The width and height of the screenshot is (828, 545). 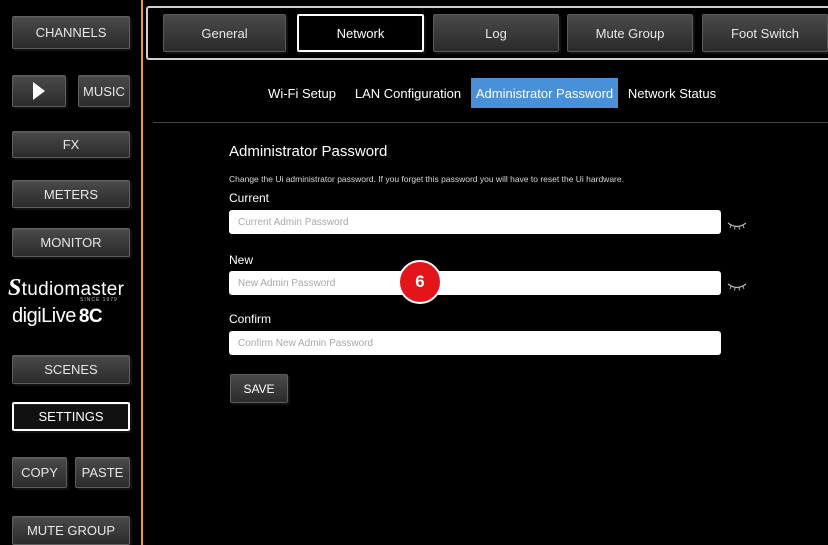 I want to click on paste-button: PASTE, so click(x=102, y=472).